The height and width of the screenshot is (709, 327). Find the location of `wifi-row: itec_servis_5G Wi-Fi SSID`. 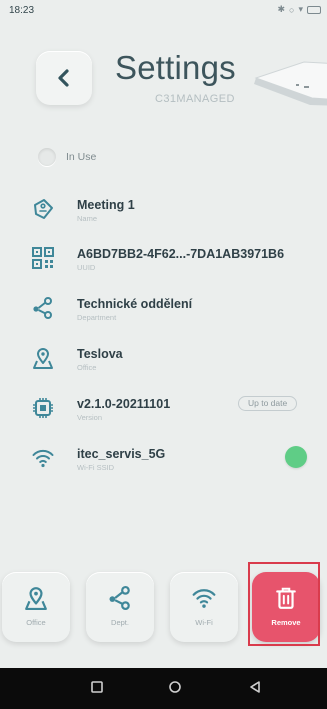

wifi-row: itec_servis_5G Wi-Fi SSID is located at coordinates (177, 462).